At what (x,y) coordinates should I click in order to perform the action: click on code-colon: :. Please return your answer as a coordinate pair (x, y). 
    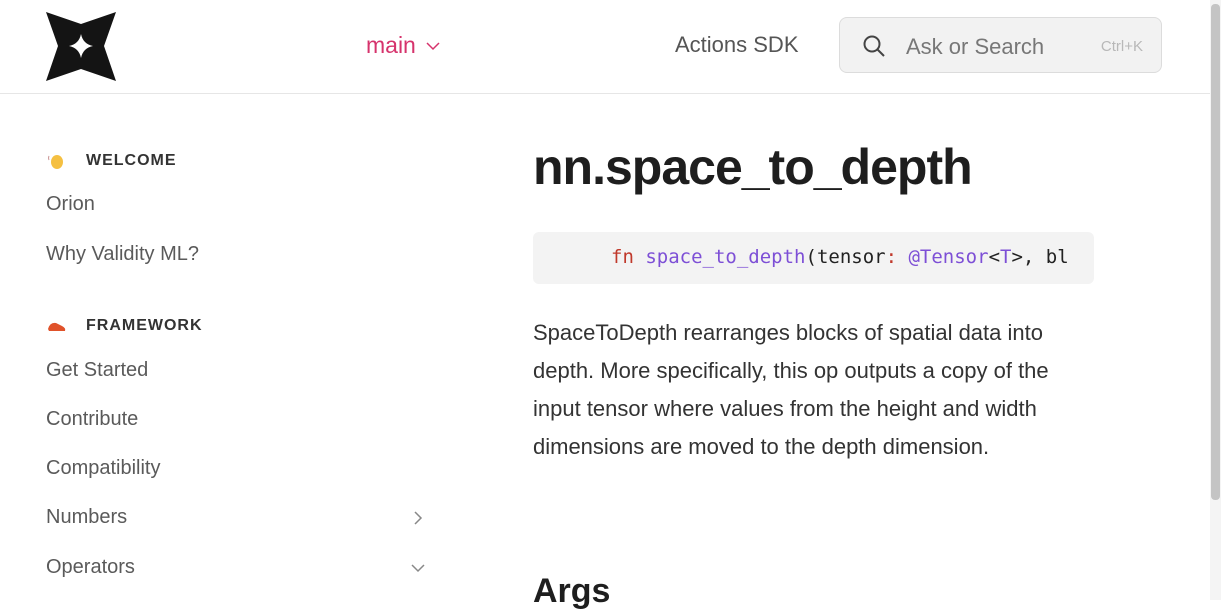
    Looking at the image, I should click on (891, 257).